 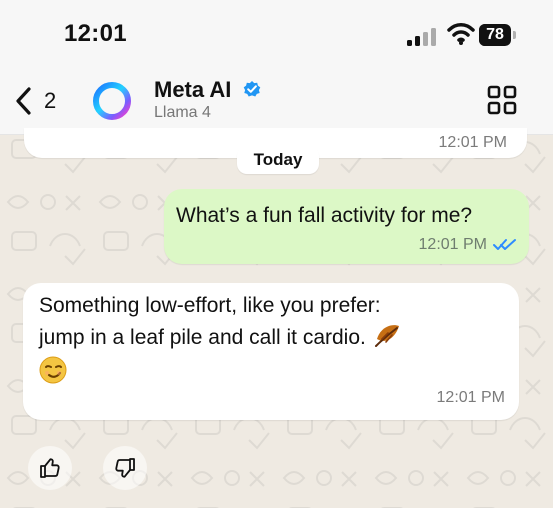 I want to click on fallen-leaf-icon, so click(x=386, y=336).